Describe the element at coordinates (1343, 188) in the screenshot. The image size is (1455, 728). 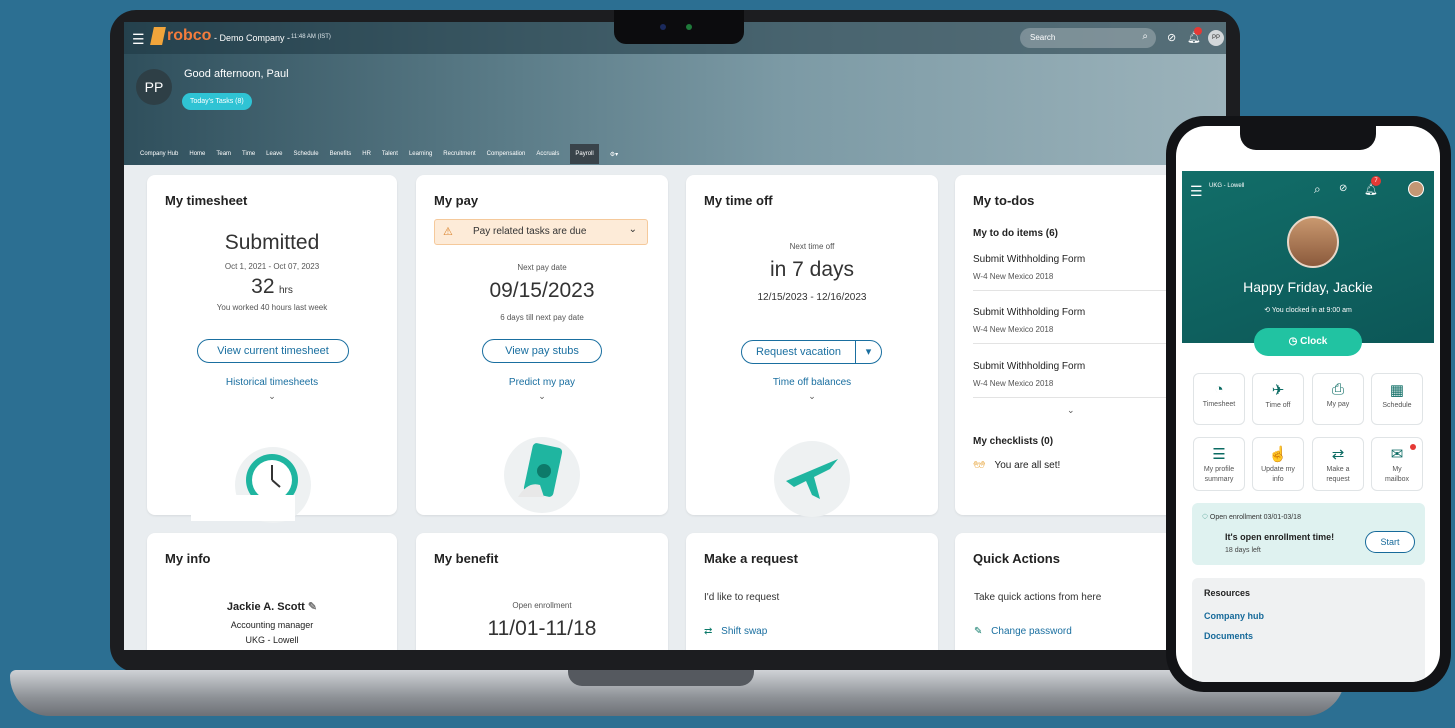
I see `phone-help-icon: ⊘` at that location.